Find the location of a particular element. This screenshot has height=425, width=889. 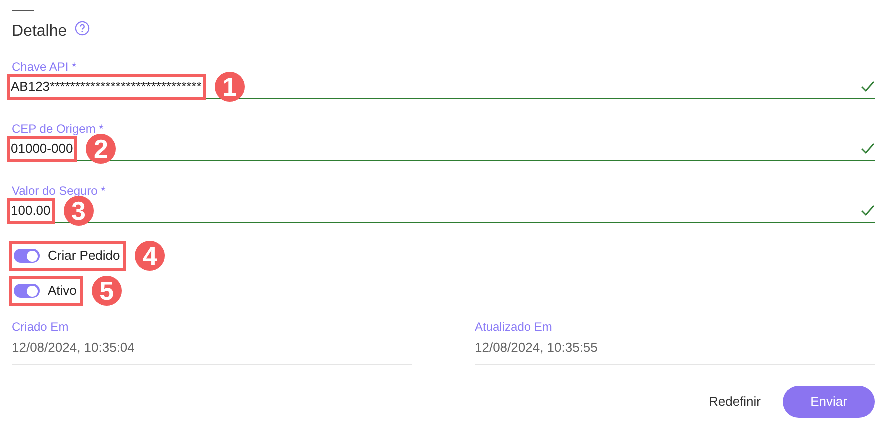

submit-button: Enviar is located at coordinates (829, 402).